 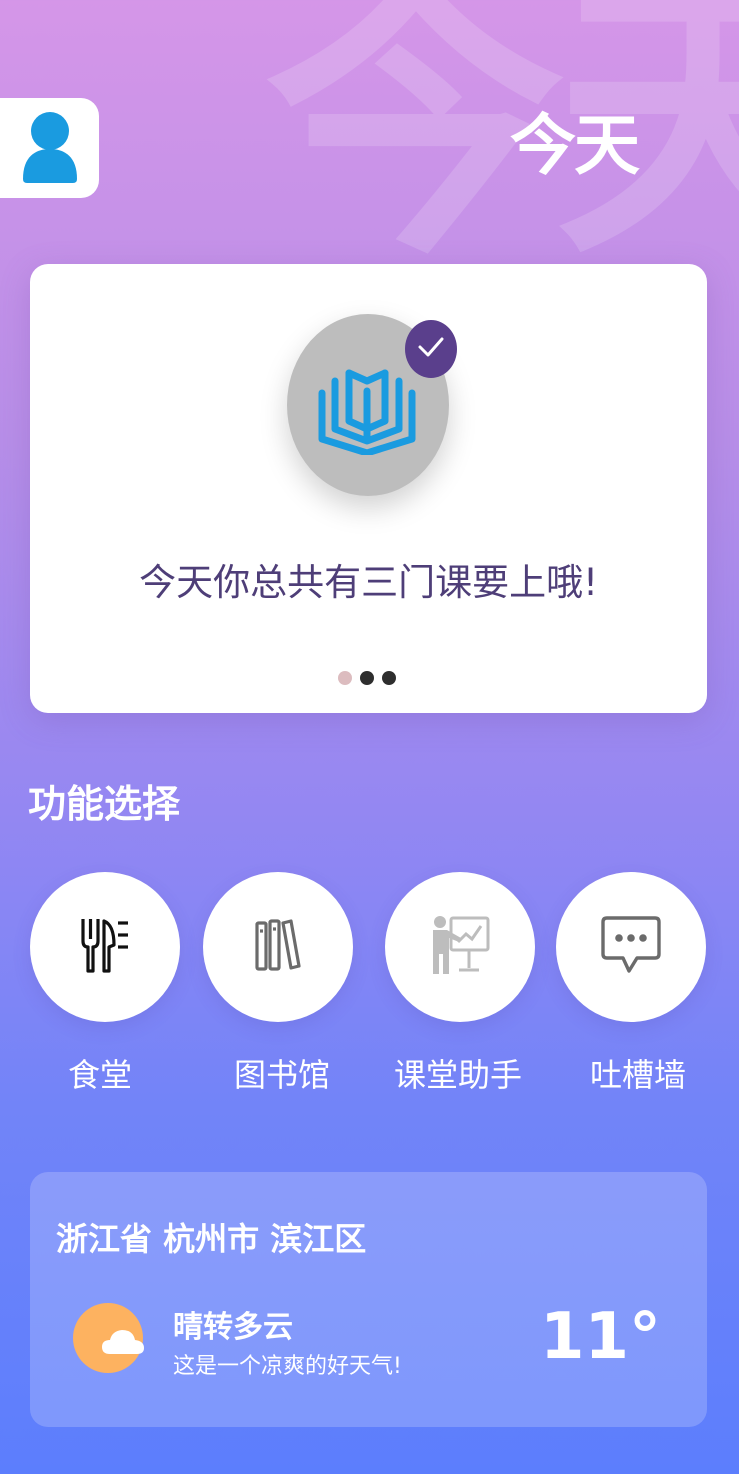 What do you see at coordinates (457, 1075) in the screenshot?
I see `class-assistant-label: 课堂助手` at bounding box center [457, 1075].